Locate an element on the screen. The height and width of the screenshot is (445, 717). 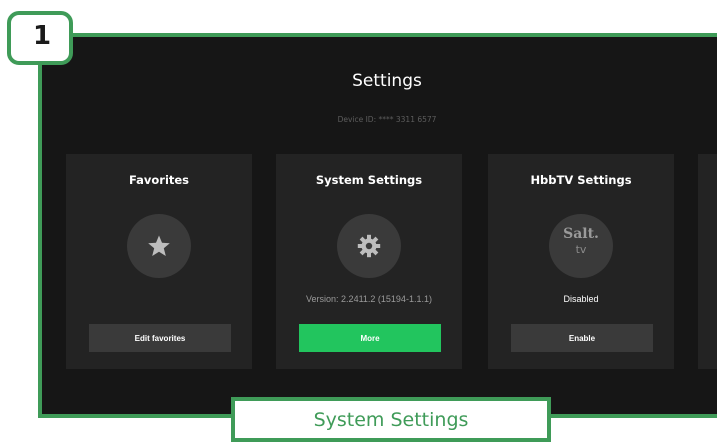
step-number-badge: 1 is located at coordinates (40, 38).